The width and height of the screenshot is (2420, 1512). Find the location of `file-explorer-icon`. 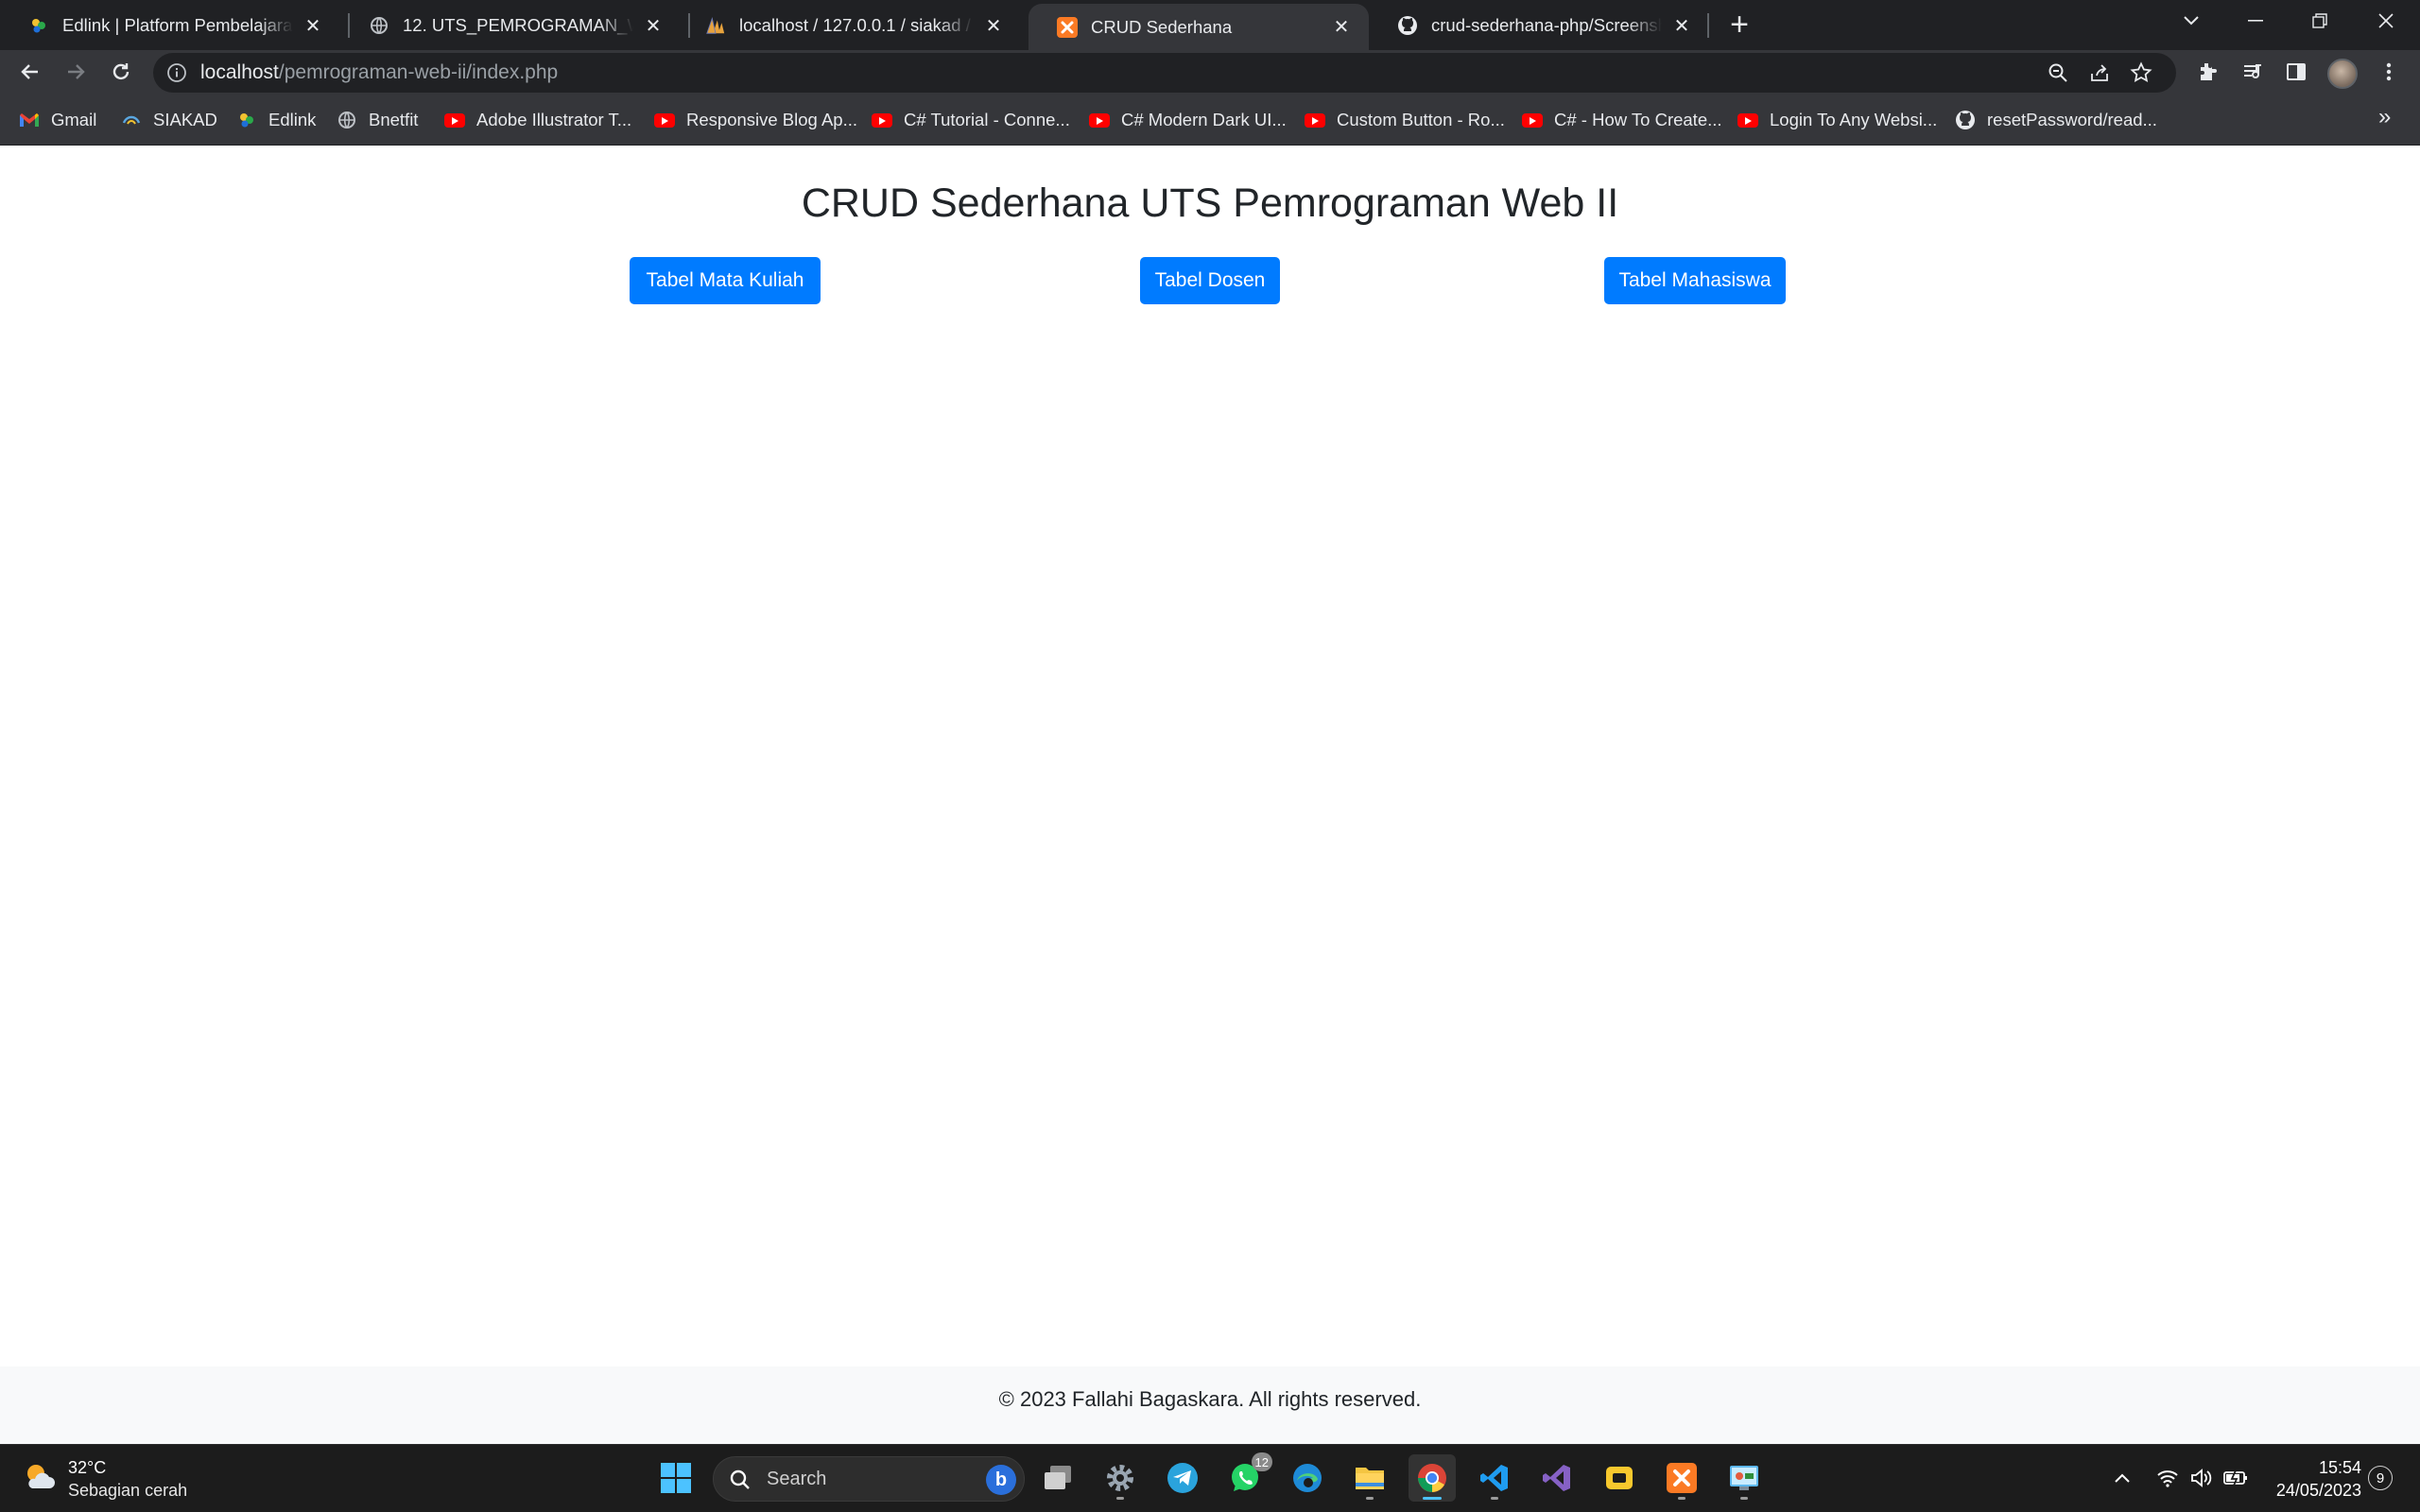

file-explorer-icon is located at coordinates (1369, 1478).